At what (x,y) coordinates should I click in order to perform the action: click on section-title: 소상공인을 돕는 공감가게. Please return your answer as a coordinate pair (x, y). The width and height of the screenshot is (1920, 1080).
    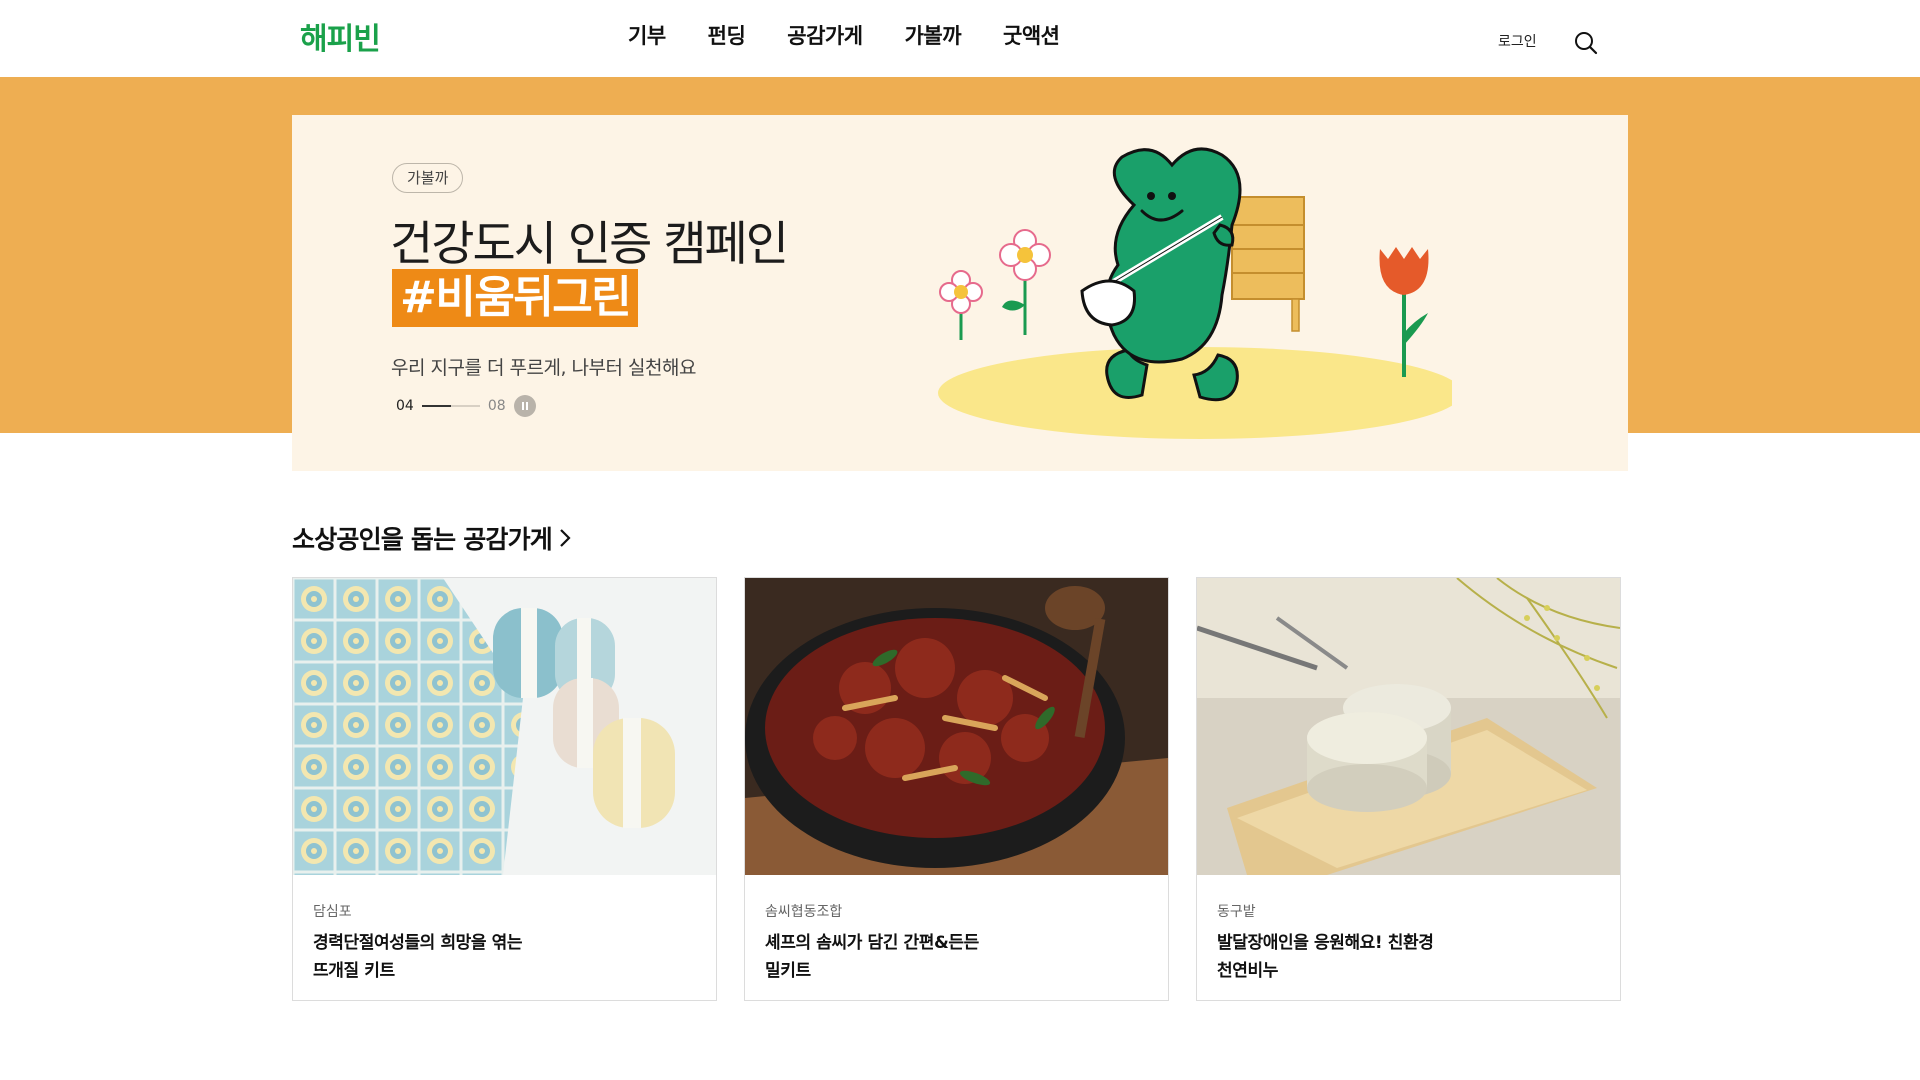
    Looking at the image, I should click on (422, 539).